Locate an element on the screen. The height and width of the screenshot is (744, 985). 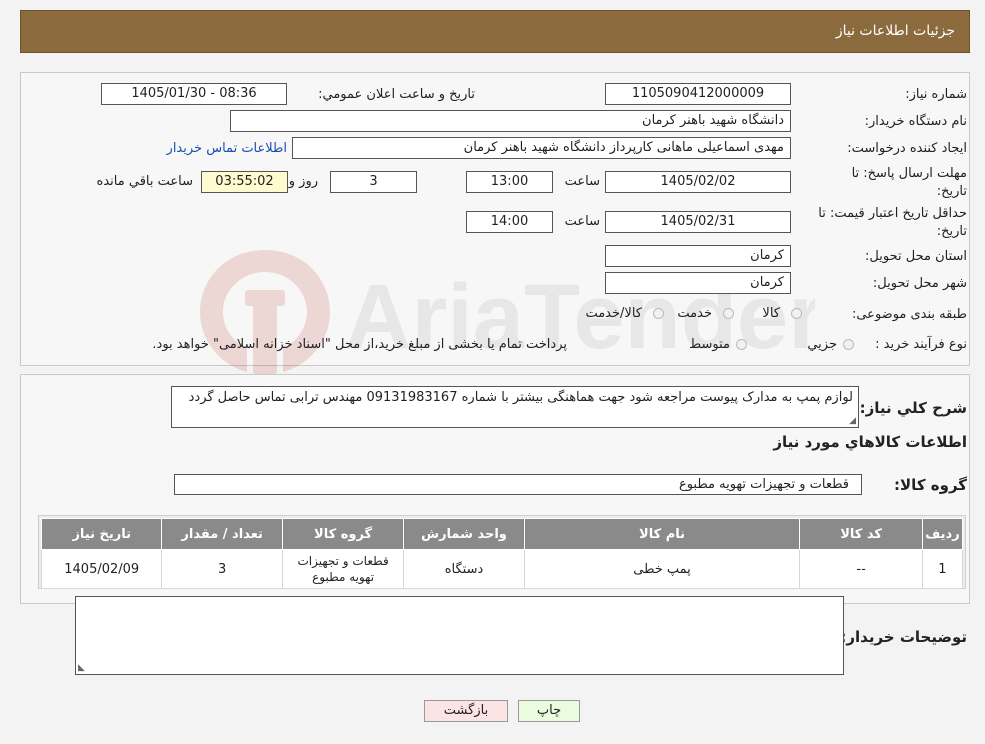
goods-group-field: قطعات و تجهیزات تهویه مطبوع is located at coordinates (518, 484).